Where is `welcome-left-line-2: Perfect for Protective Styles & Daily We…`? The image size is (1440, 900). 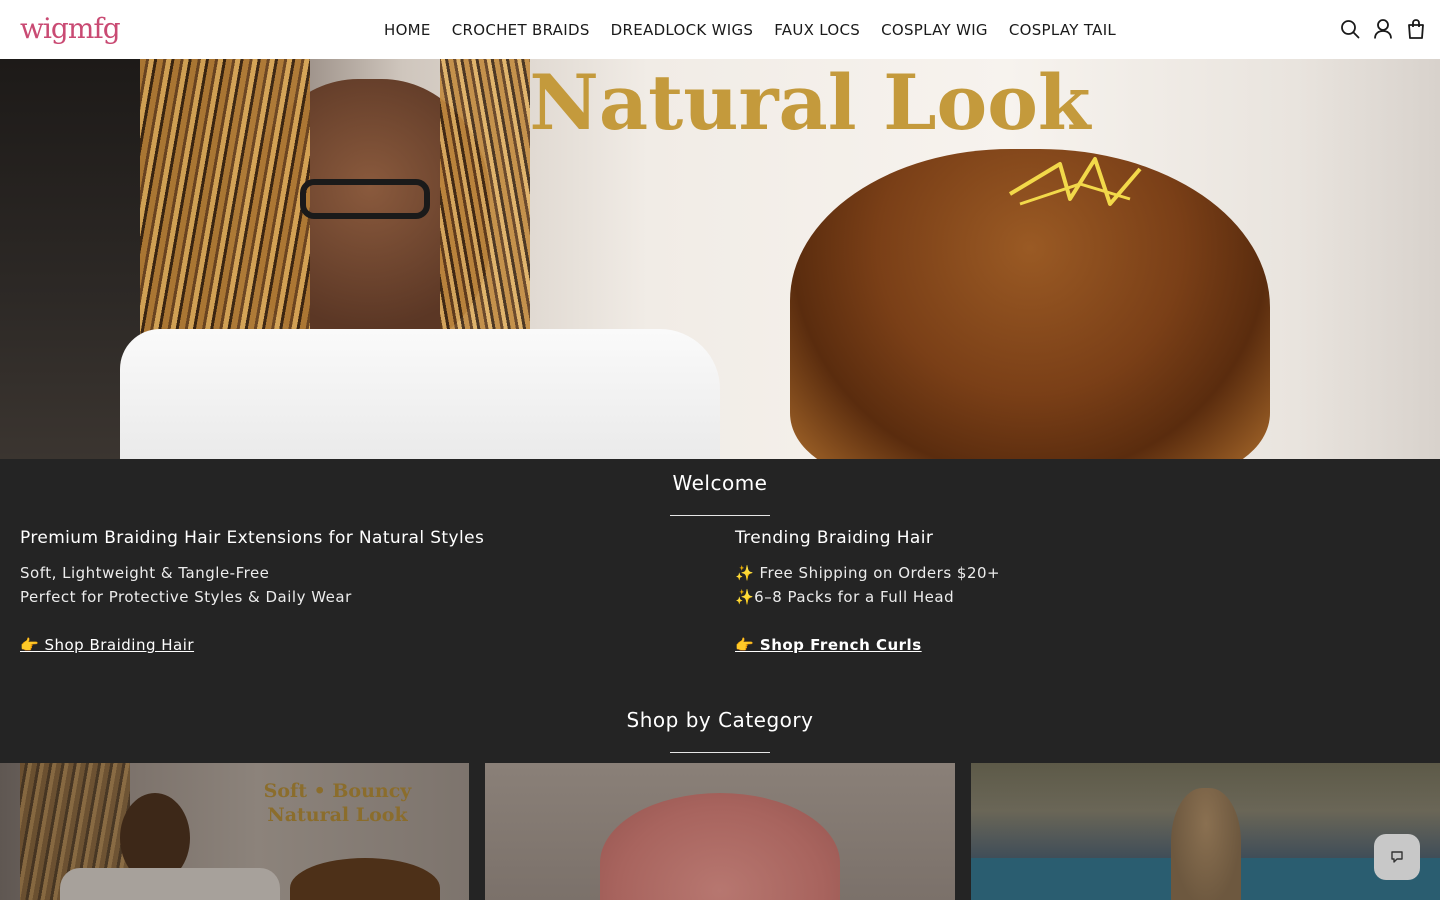 welcome-left-line-2: Perfect for Protective Styles & Daily We… is located at coordinates (186, 597).